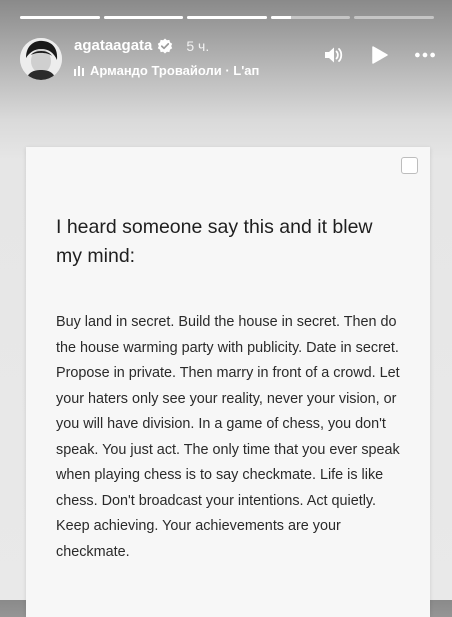 This screenshot has width=452, height=617. I want to click on checkbox-icon, so click(409, 165).